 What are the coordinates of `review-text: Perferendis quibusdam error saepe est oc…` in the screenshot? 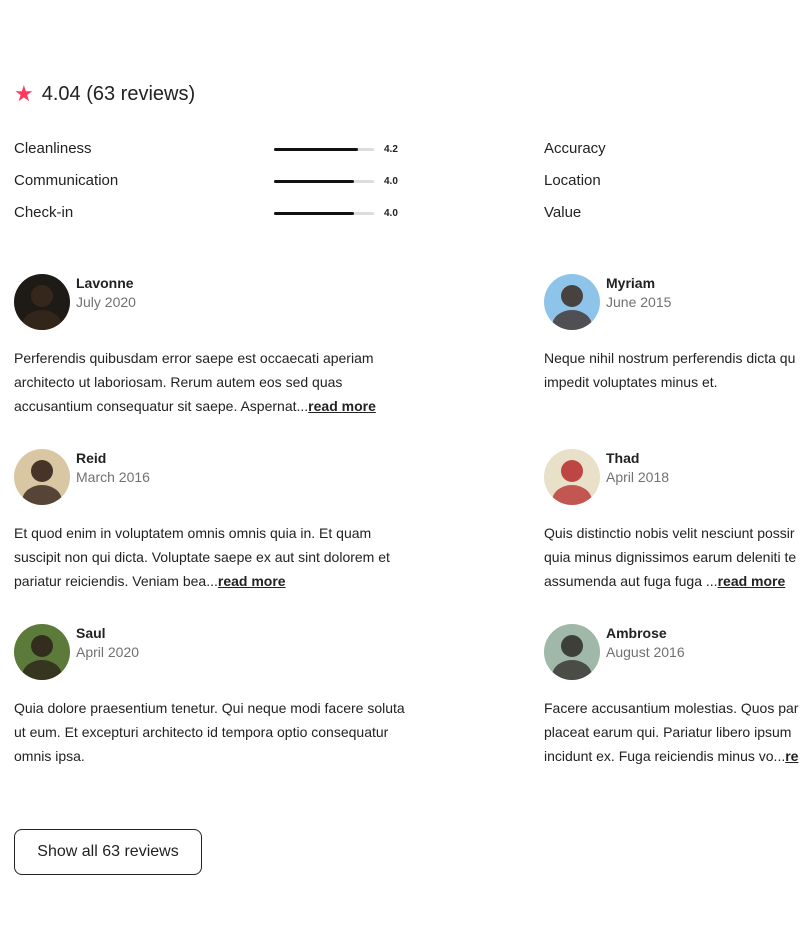 It's located at (224, 382).